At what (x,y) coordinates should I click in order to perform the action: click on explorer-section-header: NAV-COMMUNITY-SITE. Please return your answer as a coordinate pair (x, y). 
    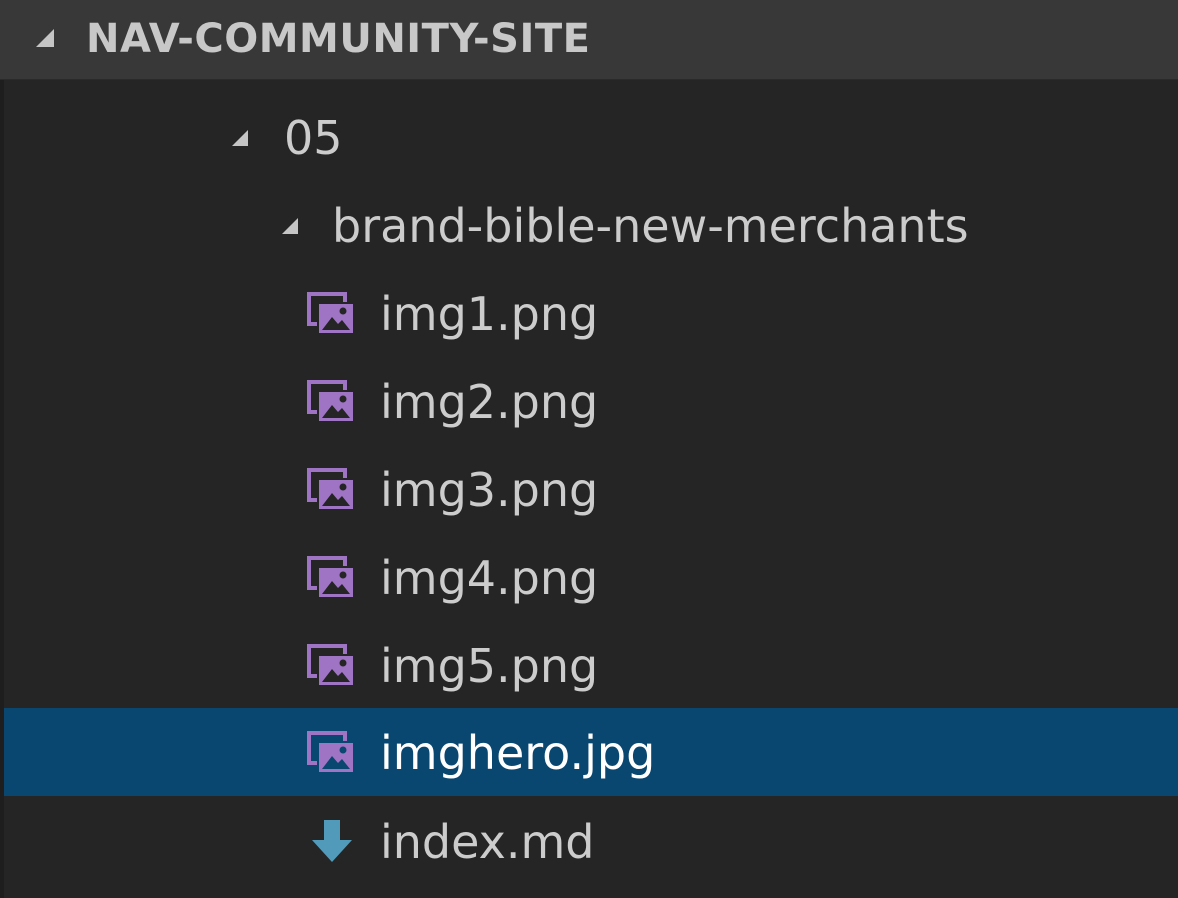
    Looking at the image, I should click on (589, 40).